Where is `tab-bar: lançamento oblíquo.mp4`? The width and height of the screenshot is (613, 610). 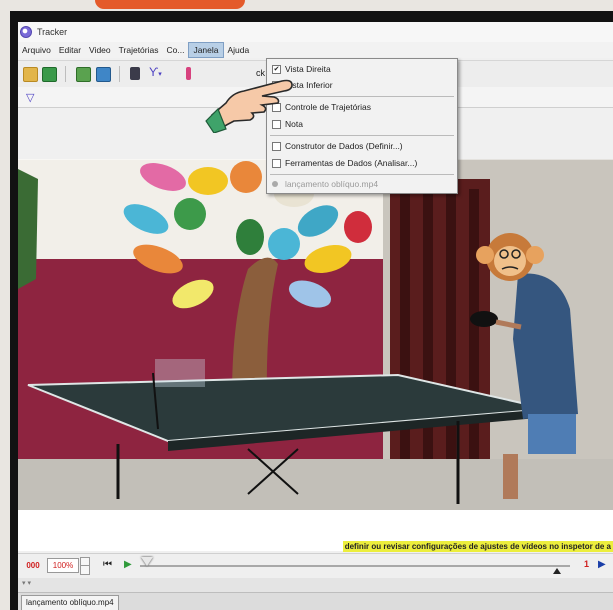 tab-bar: lançamento oblíquo.mp4 is located at coordinates (315, 601).